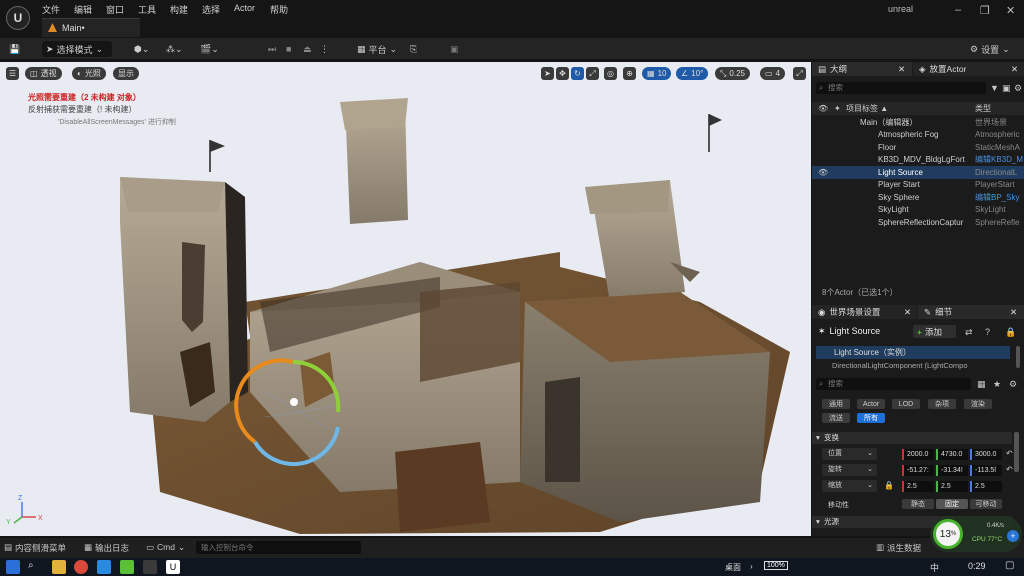 This screenshot has width=1024, height=576. What do you see at coordinates (1009, 453) in the screenshot?
I see `reset-location-icon: ↶` at bounding box center [1009, 453].